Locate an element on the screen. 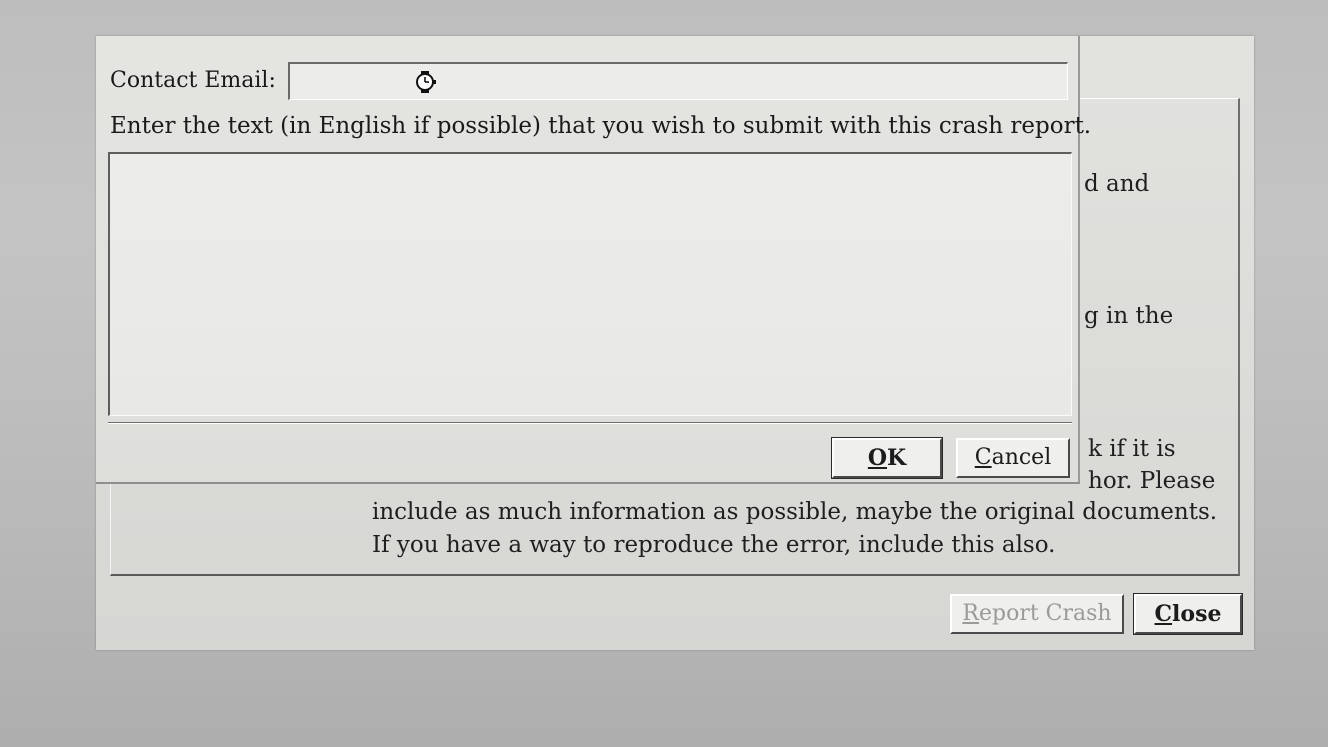  close-mnemonic: C is located at coordinates (1163, 614).